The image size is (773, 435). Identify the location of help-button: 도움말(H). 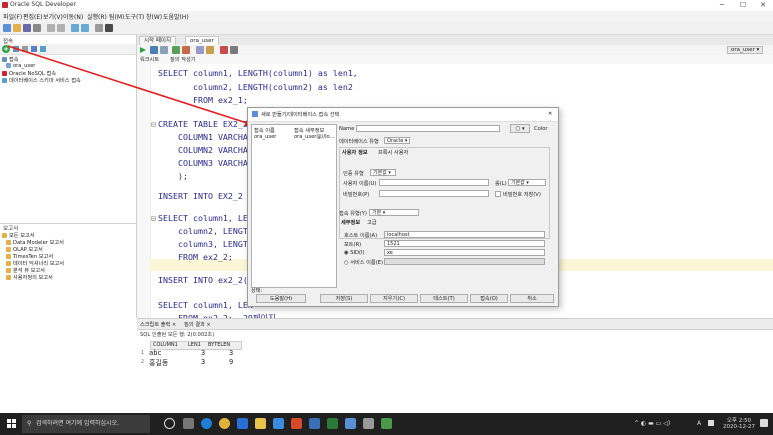
(281, 298).